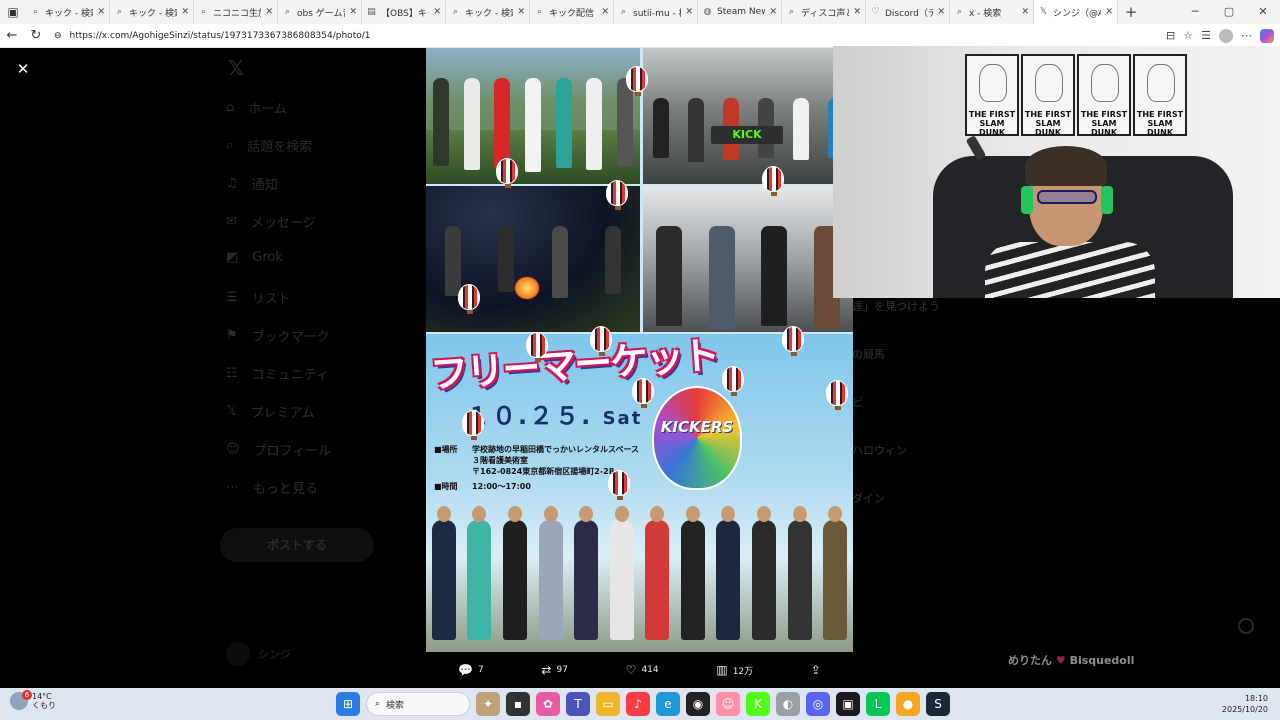 Image resolution: width=1280 pixels, height=720 pixels. Describe the element at coordinates (788, 704) in the screenshot. I see `audio-app-icon: ◐` at that location.